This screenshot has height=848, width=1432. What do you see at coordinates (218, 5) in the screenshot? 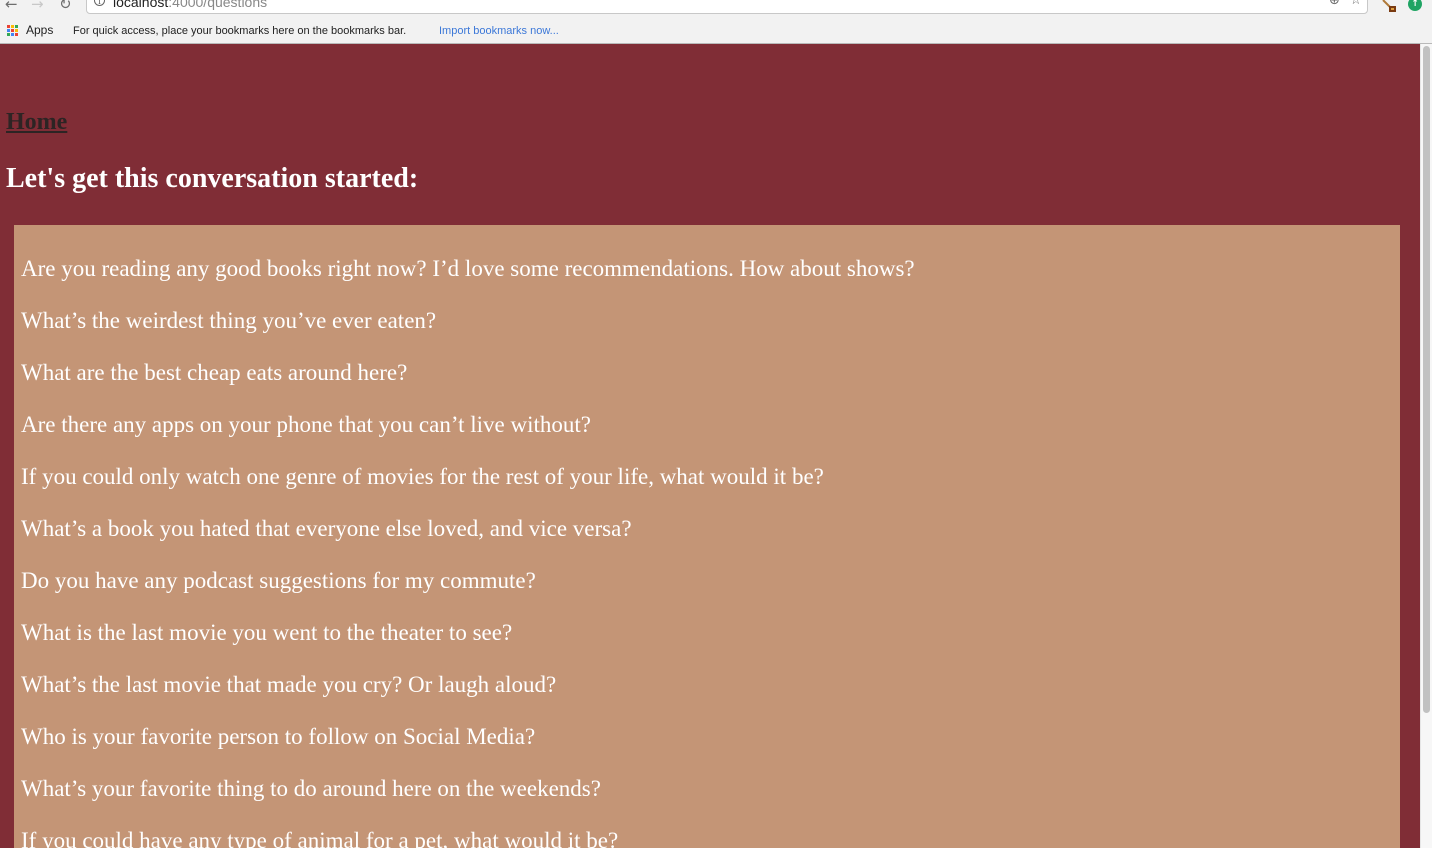
I see `url-path: :4000/questions` at bounding box center [218, 5].